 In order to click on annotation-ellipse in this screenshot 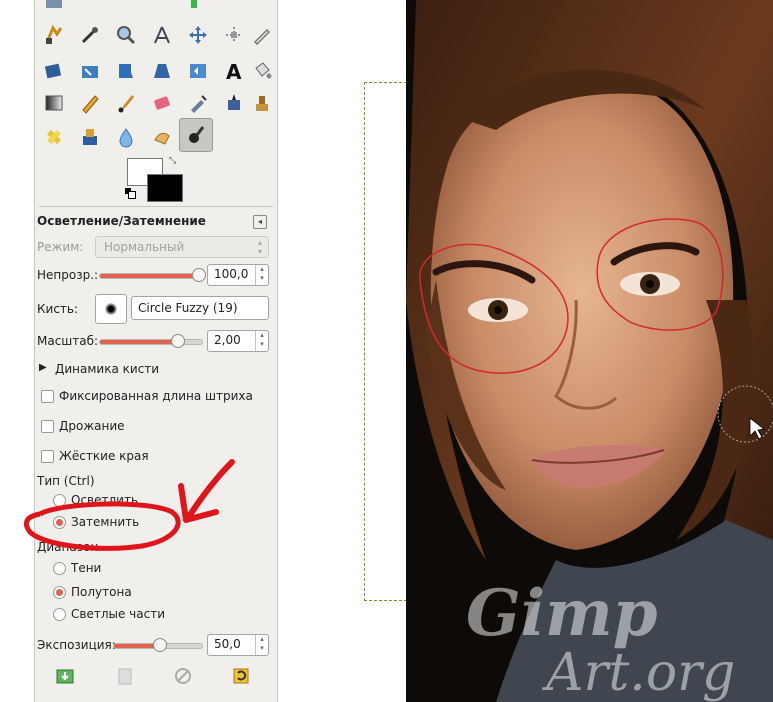, I will do `click(102, 526)`.